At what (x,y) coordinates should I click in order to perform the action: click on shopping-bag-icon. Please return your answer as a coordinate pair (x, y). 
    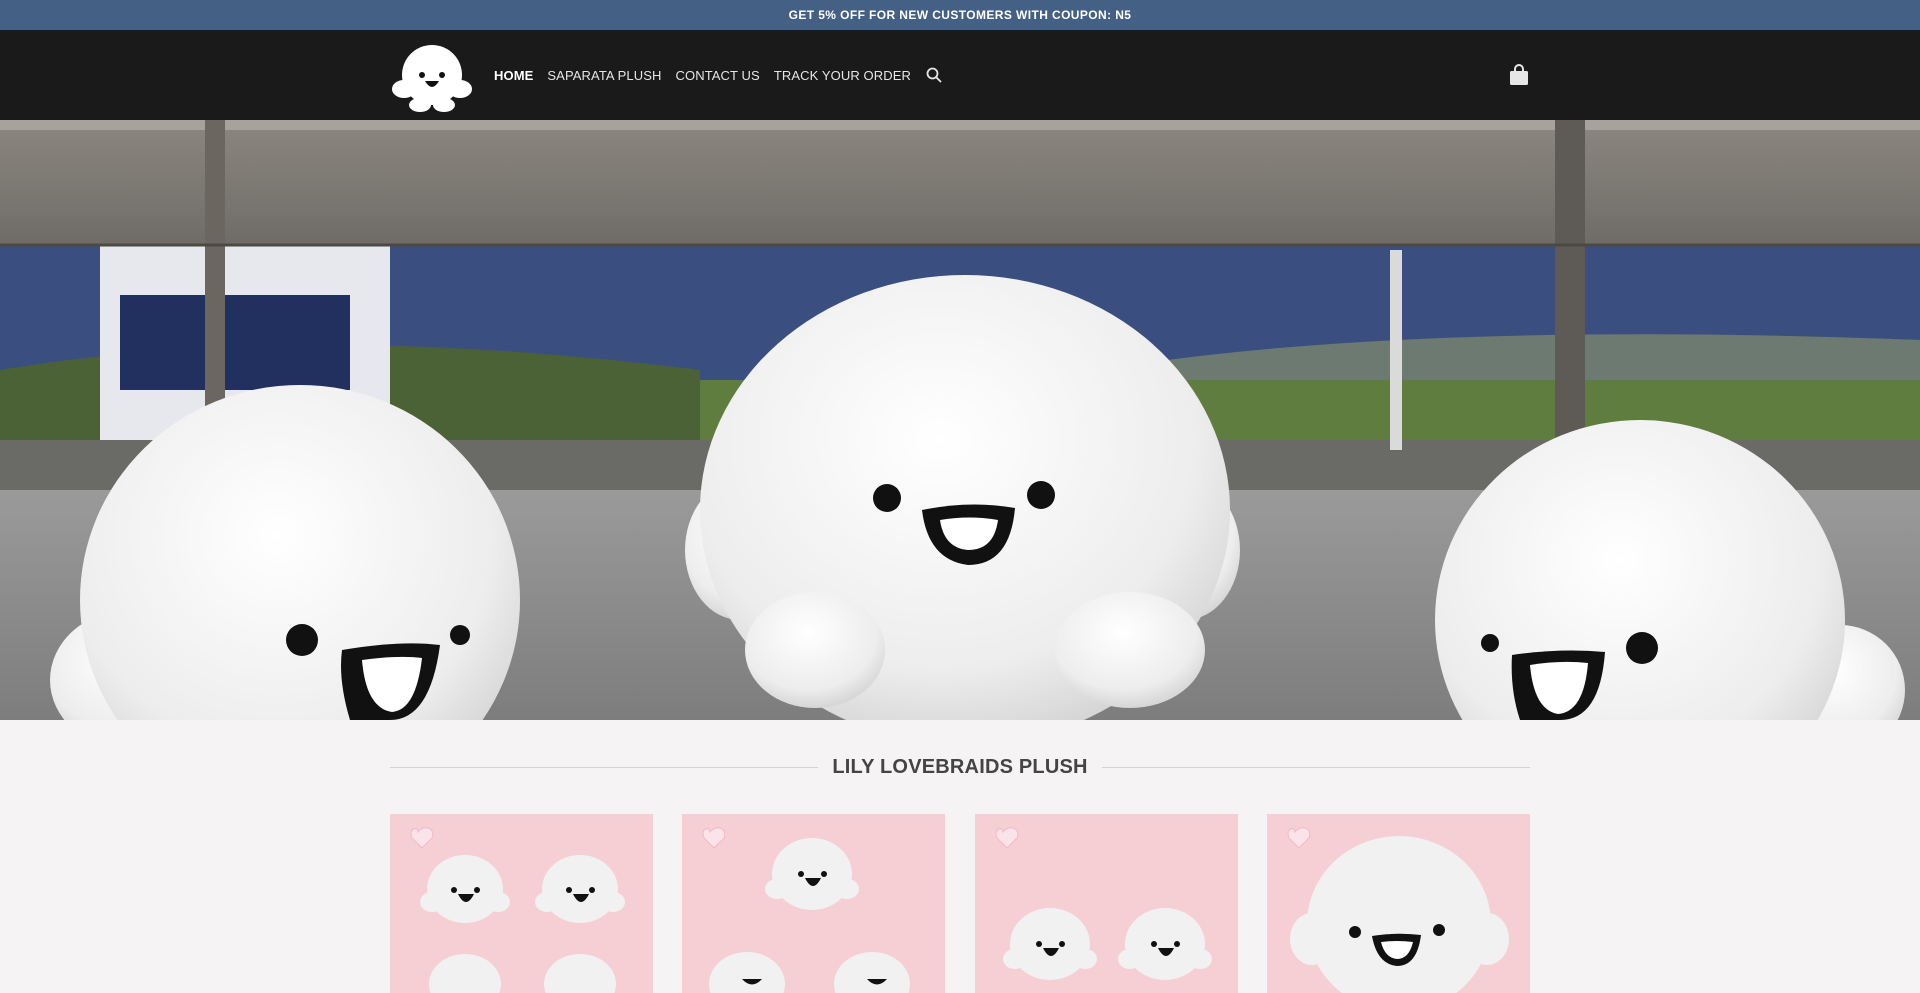
    Looking at the image, I should click on (1519, 74).